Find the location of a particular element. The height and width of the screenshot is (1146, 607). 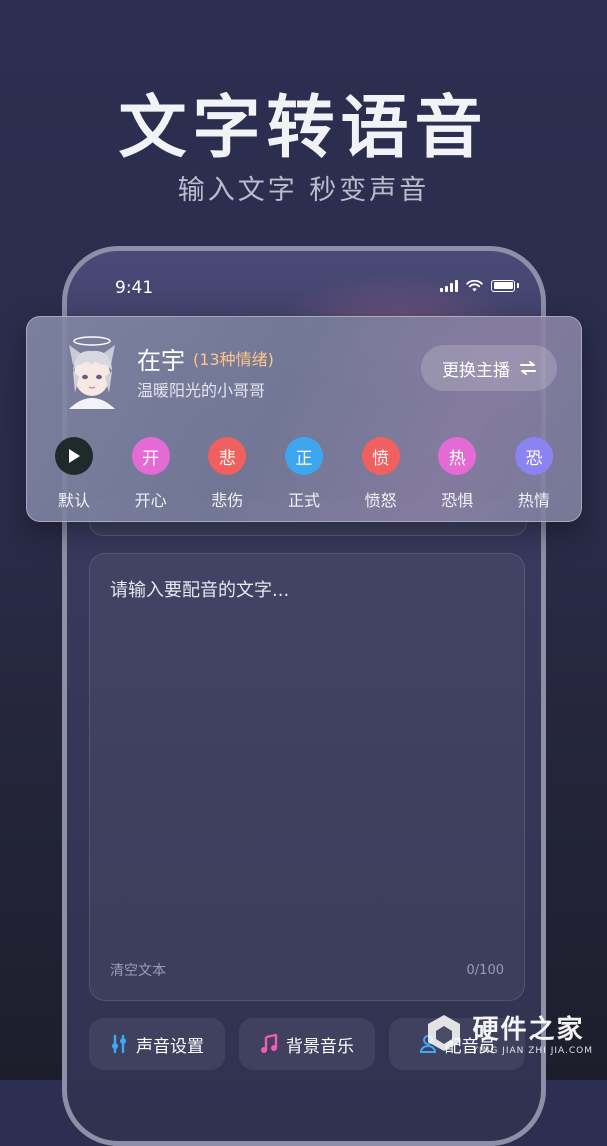

watermark-title: 硬件之家 is located at coordinates (528, 1030).